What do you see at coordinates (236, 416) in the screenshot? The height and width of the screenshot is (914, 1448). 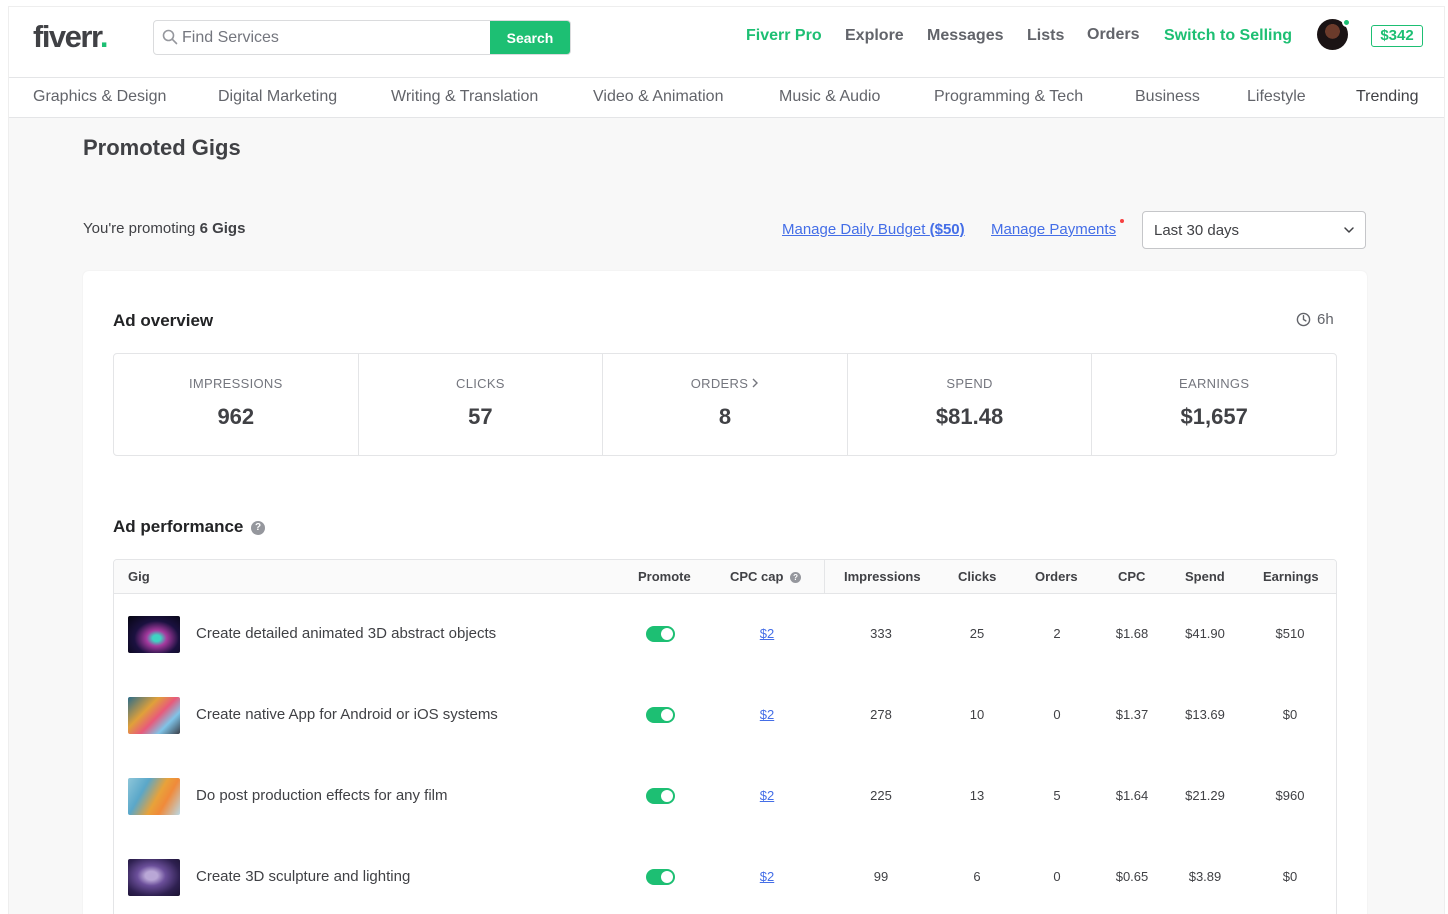 I see `stat-value: 962` at bounding box center [236, 416].